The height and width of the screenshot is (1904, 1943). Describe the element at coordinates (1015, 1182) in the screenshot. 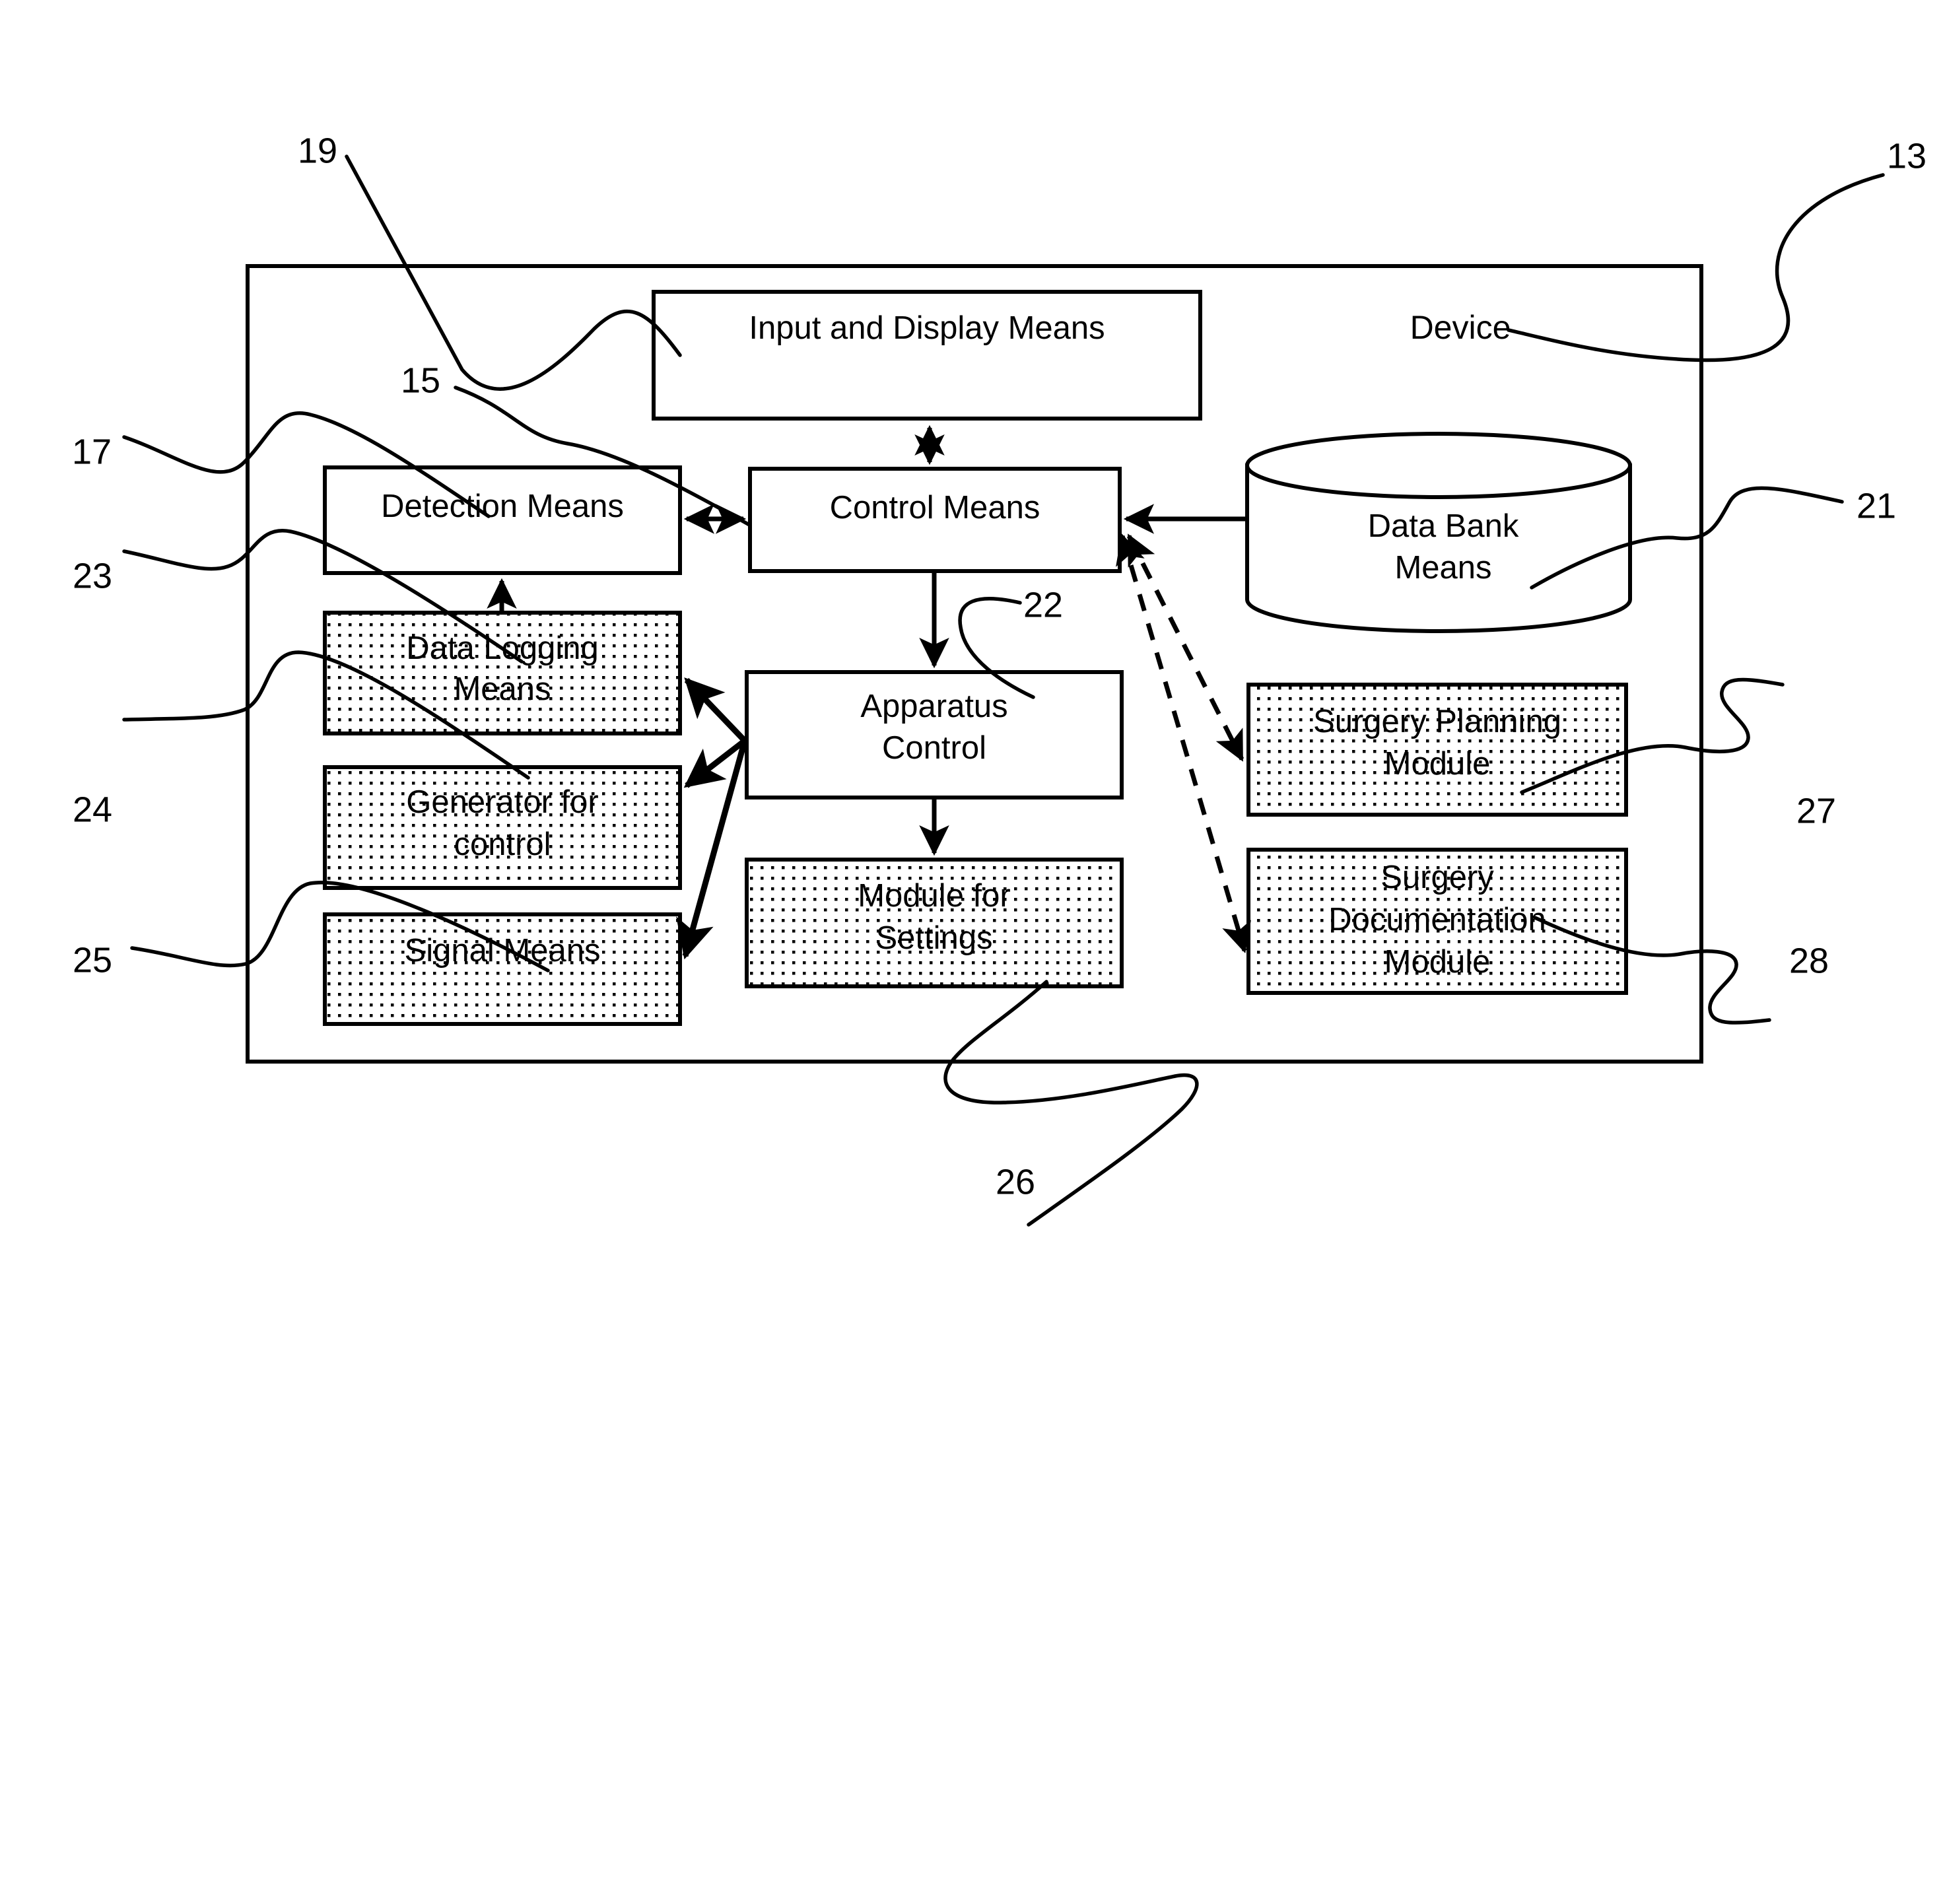

I see `reference-numeral-26: 26` at that location.